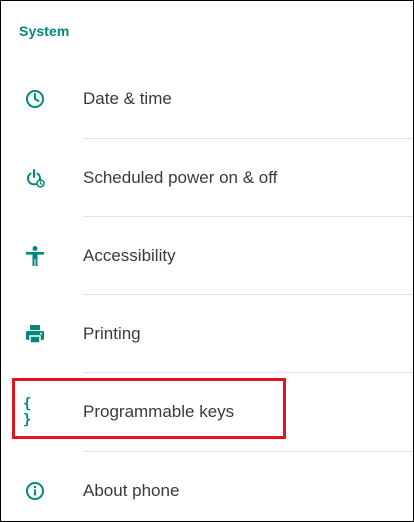  What do you see at coordinates (131, 490) in the screenshot?
I see `settings-item-label: About phone` at bounding box center [131, 490].